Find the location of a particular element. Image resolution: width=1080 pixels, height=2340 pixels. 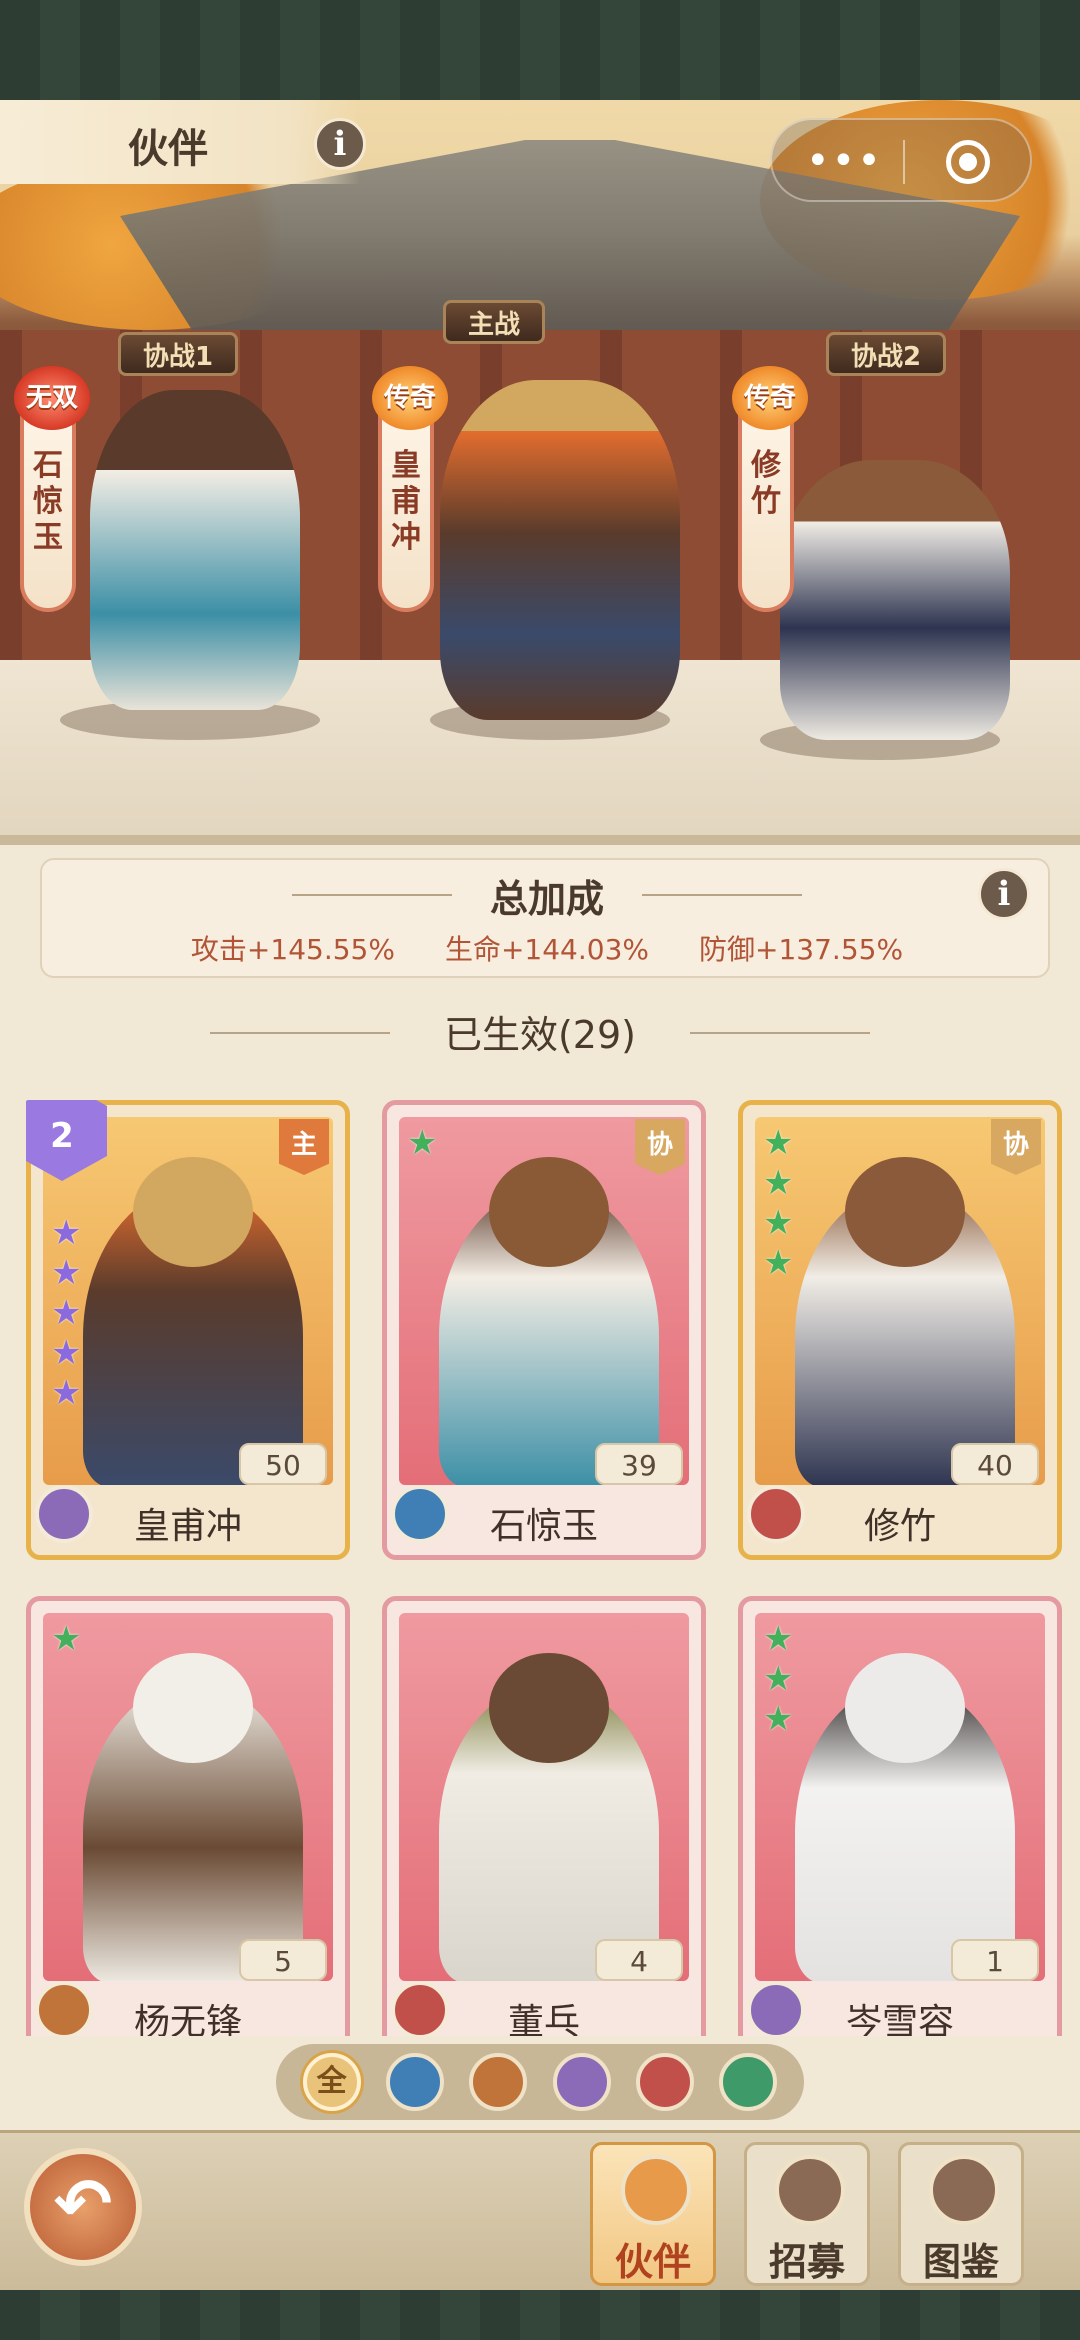

divider is located at coordinates (904, 162).